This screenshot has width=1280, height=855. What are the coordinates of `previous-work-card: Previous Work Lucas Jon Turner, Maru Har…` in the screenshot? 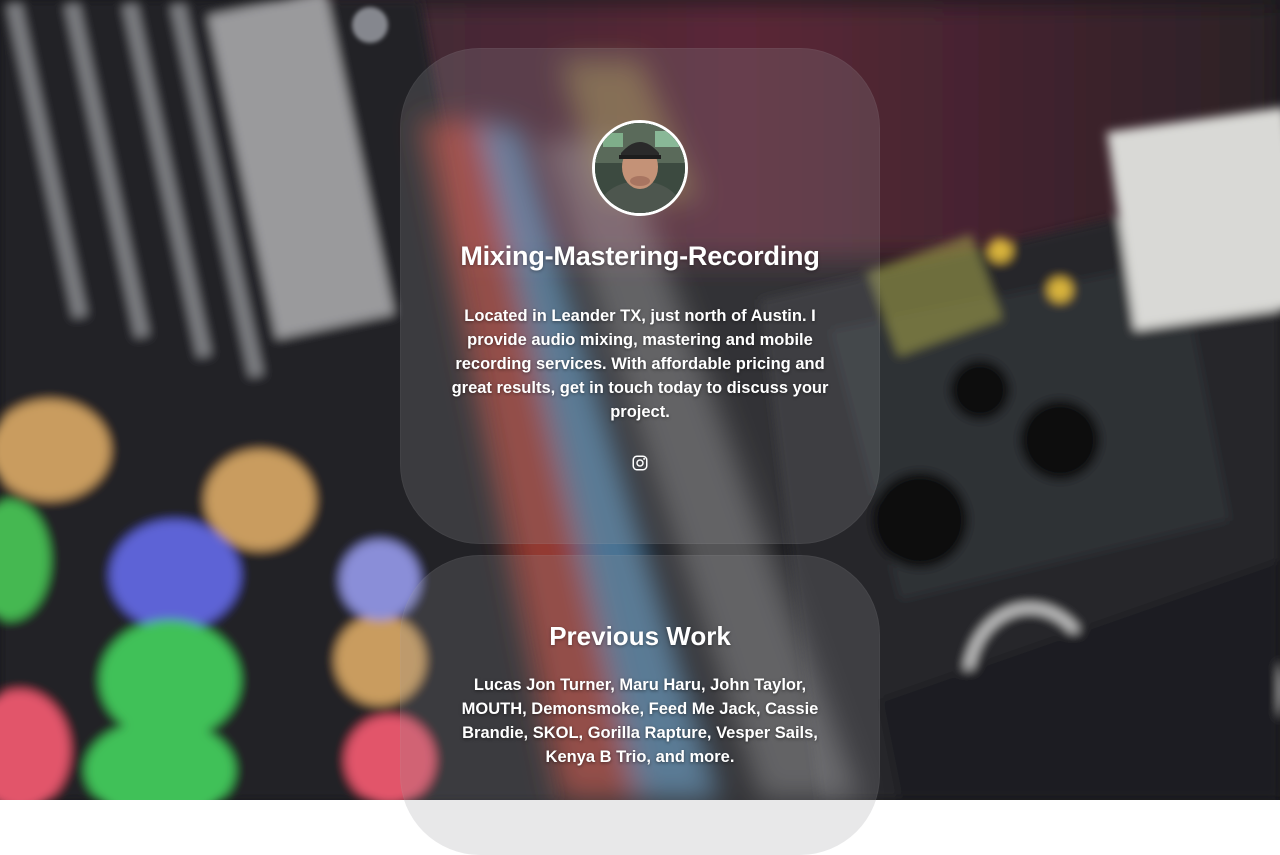 It's located at (640, 705).